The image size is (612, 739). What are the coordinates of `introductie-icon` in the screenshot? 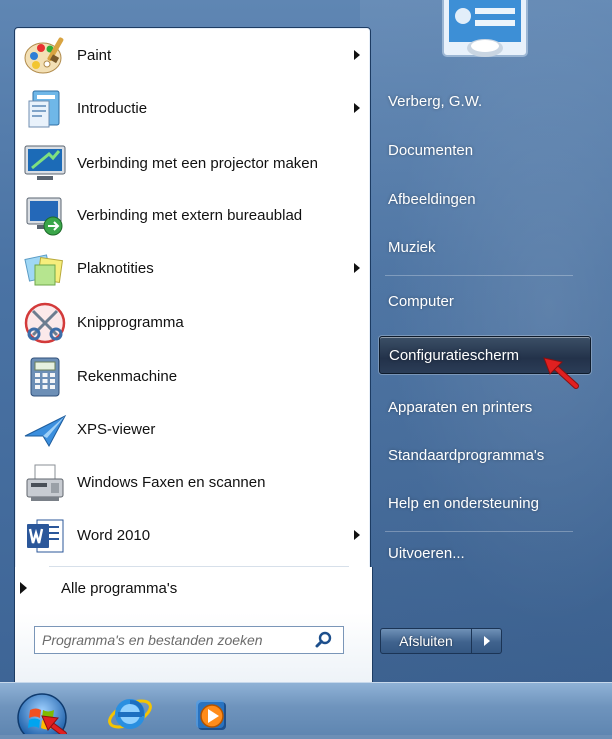 It's located at (45, 109).